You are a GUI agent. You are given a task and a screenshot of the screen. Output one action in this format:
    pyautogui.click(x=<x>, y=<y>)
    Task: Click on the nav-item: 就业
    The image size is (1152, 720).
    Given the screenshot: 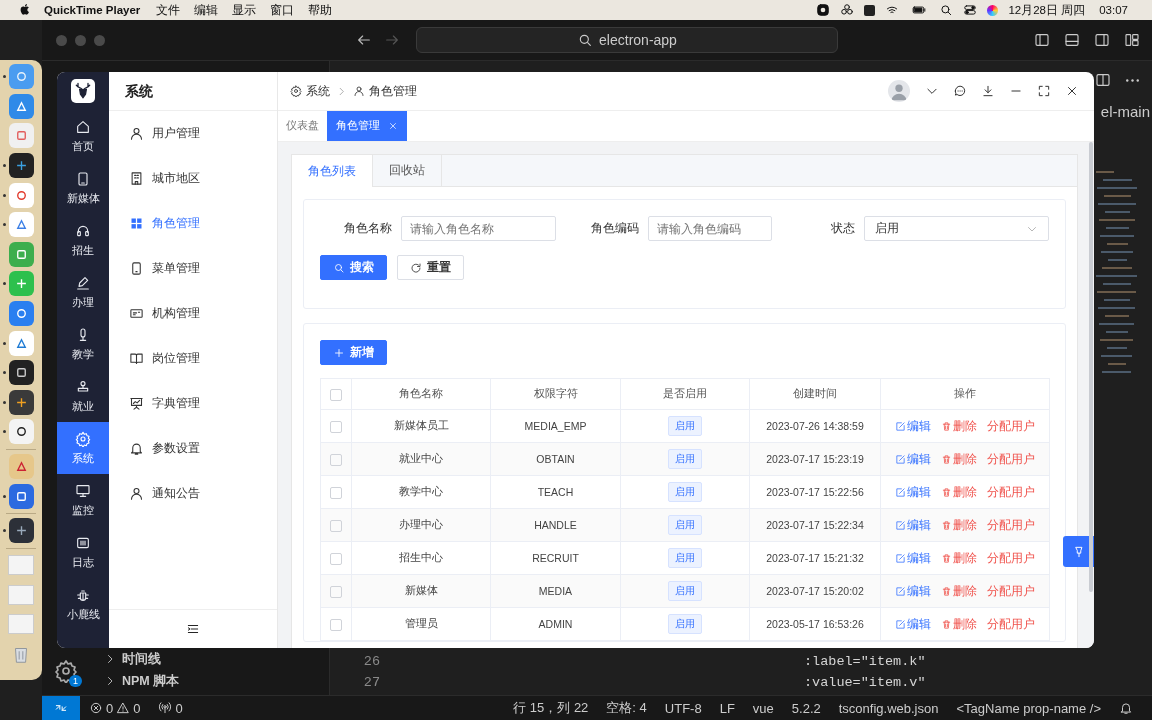 What is the action you would take?
    pyautogui.click(x=83, y=396)
    